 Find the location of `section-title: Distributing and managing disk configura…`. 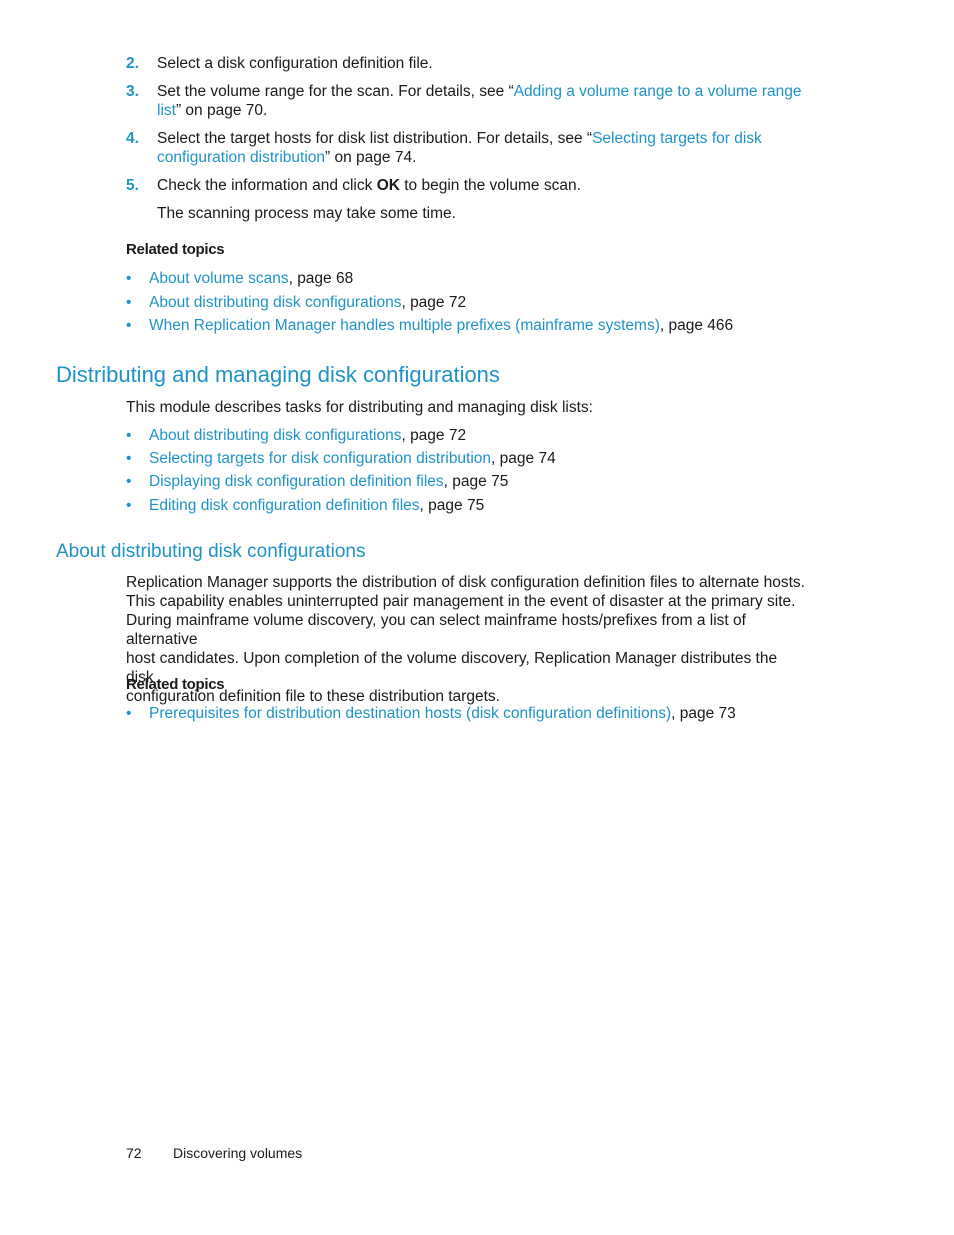

section-title: Distributing and managing disk configura… is located at coordinates (278, 374).